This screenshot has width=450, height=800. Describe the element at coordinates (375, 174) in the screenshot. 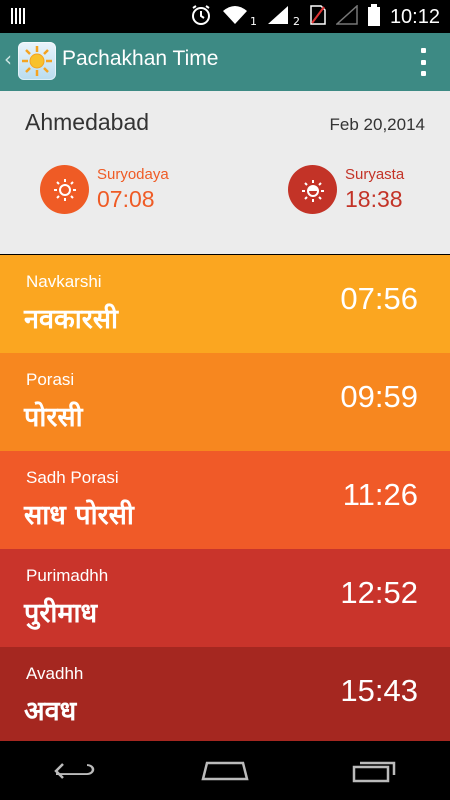

I see `sunset-label: Suryasta` at that location.